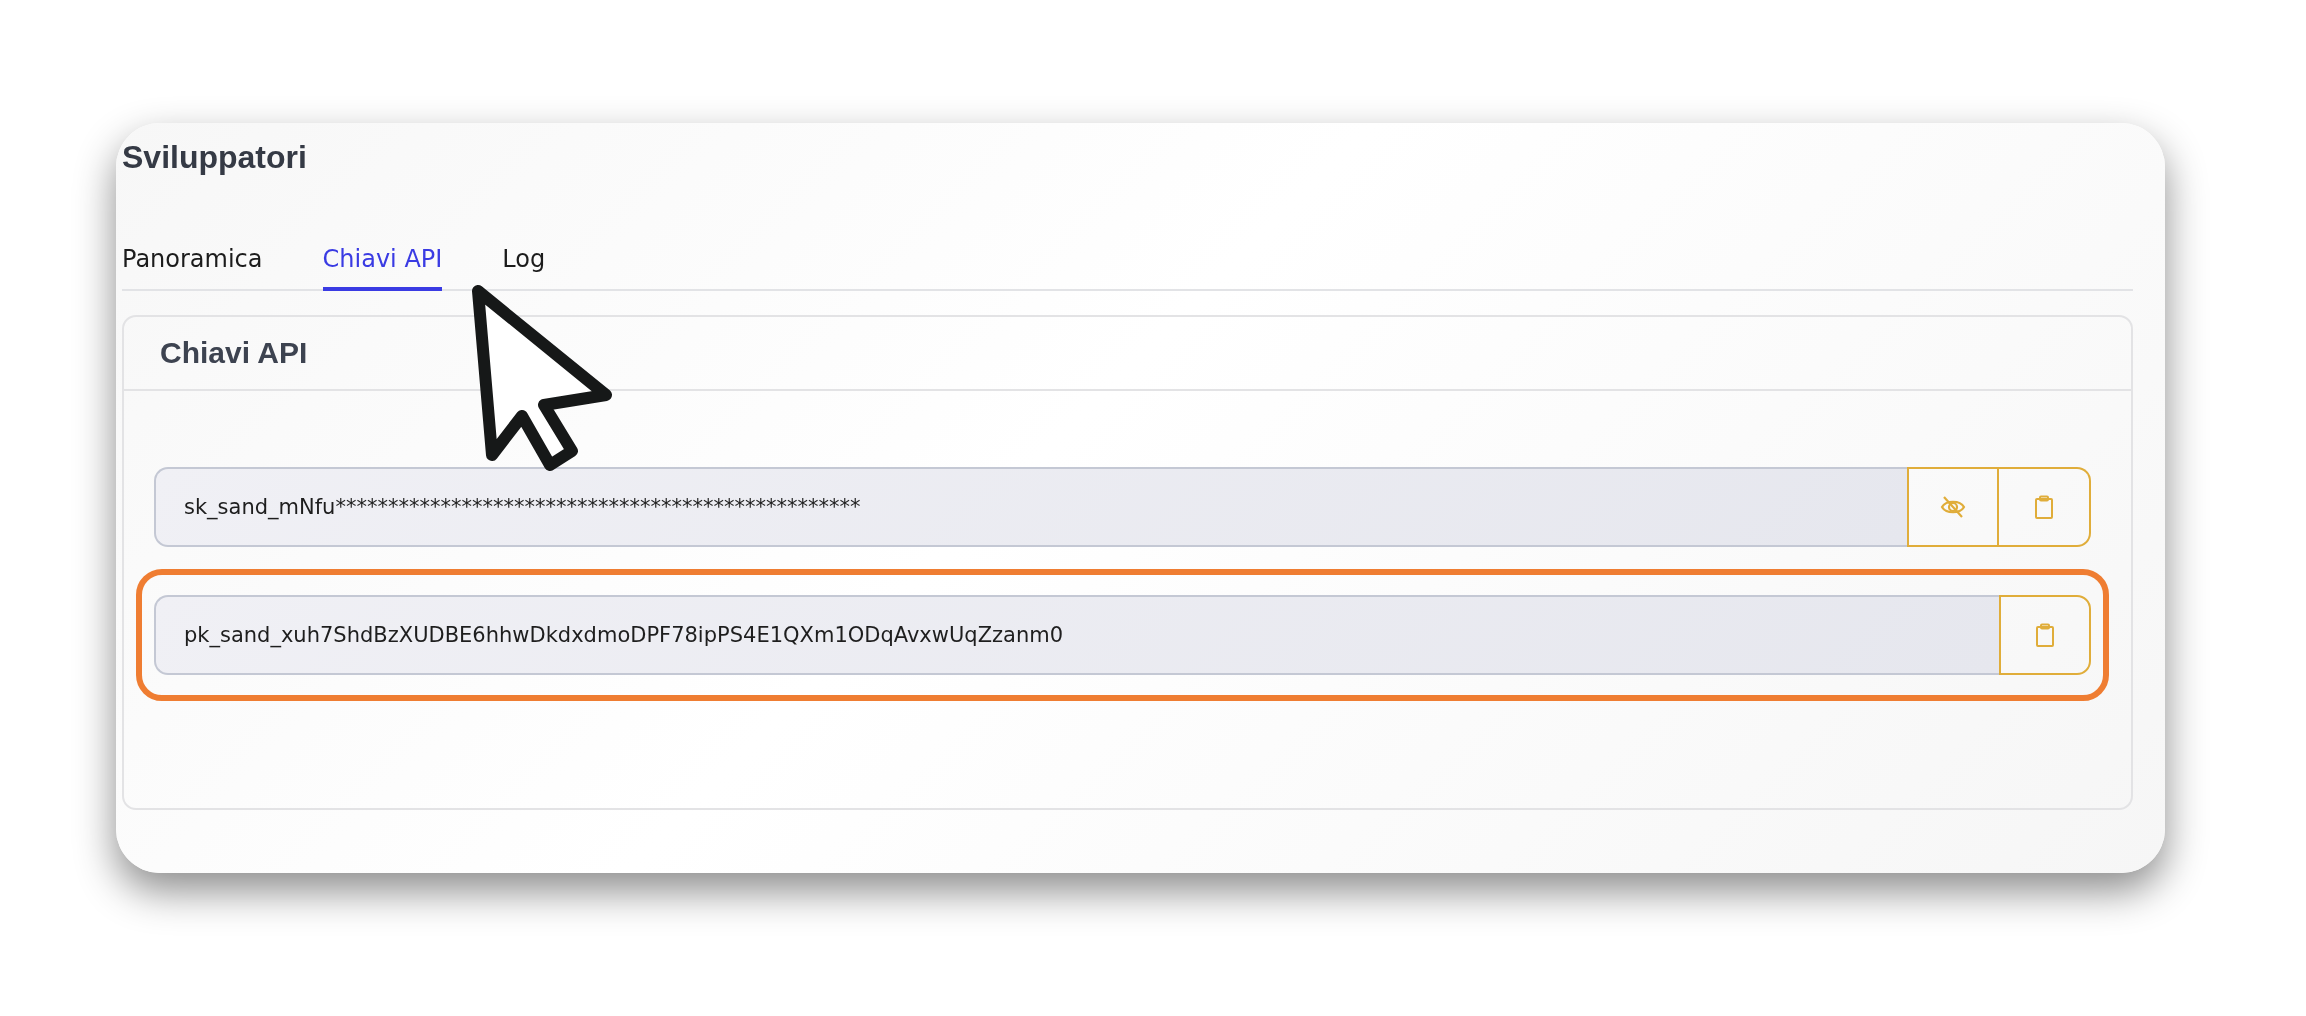 The width and height of the screenshot is (2306, 1016). Describe the element at coordinates (215, 157) in the screenshot. I see `page-title: Sviluppatori` at that location.